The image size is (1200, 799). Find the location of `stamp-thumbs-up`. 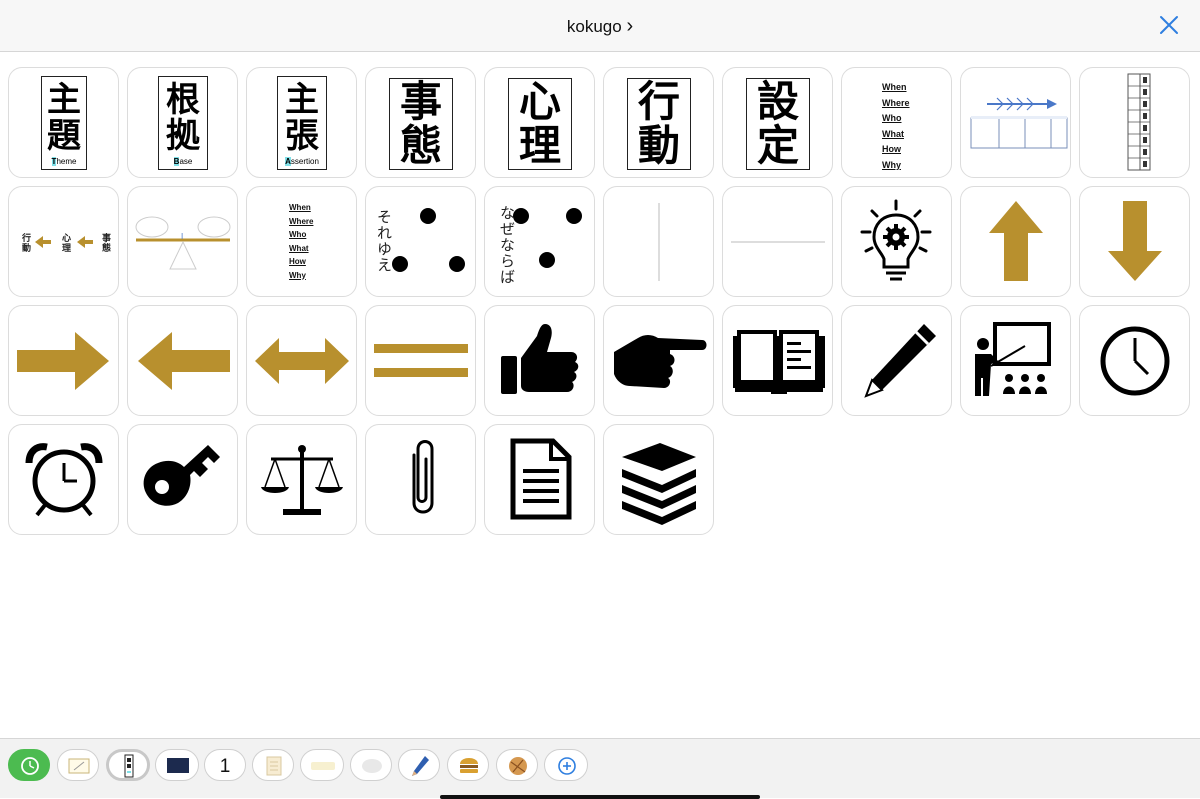

stamp-thumbs-up is located at coordinates (539, 360).